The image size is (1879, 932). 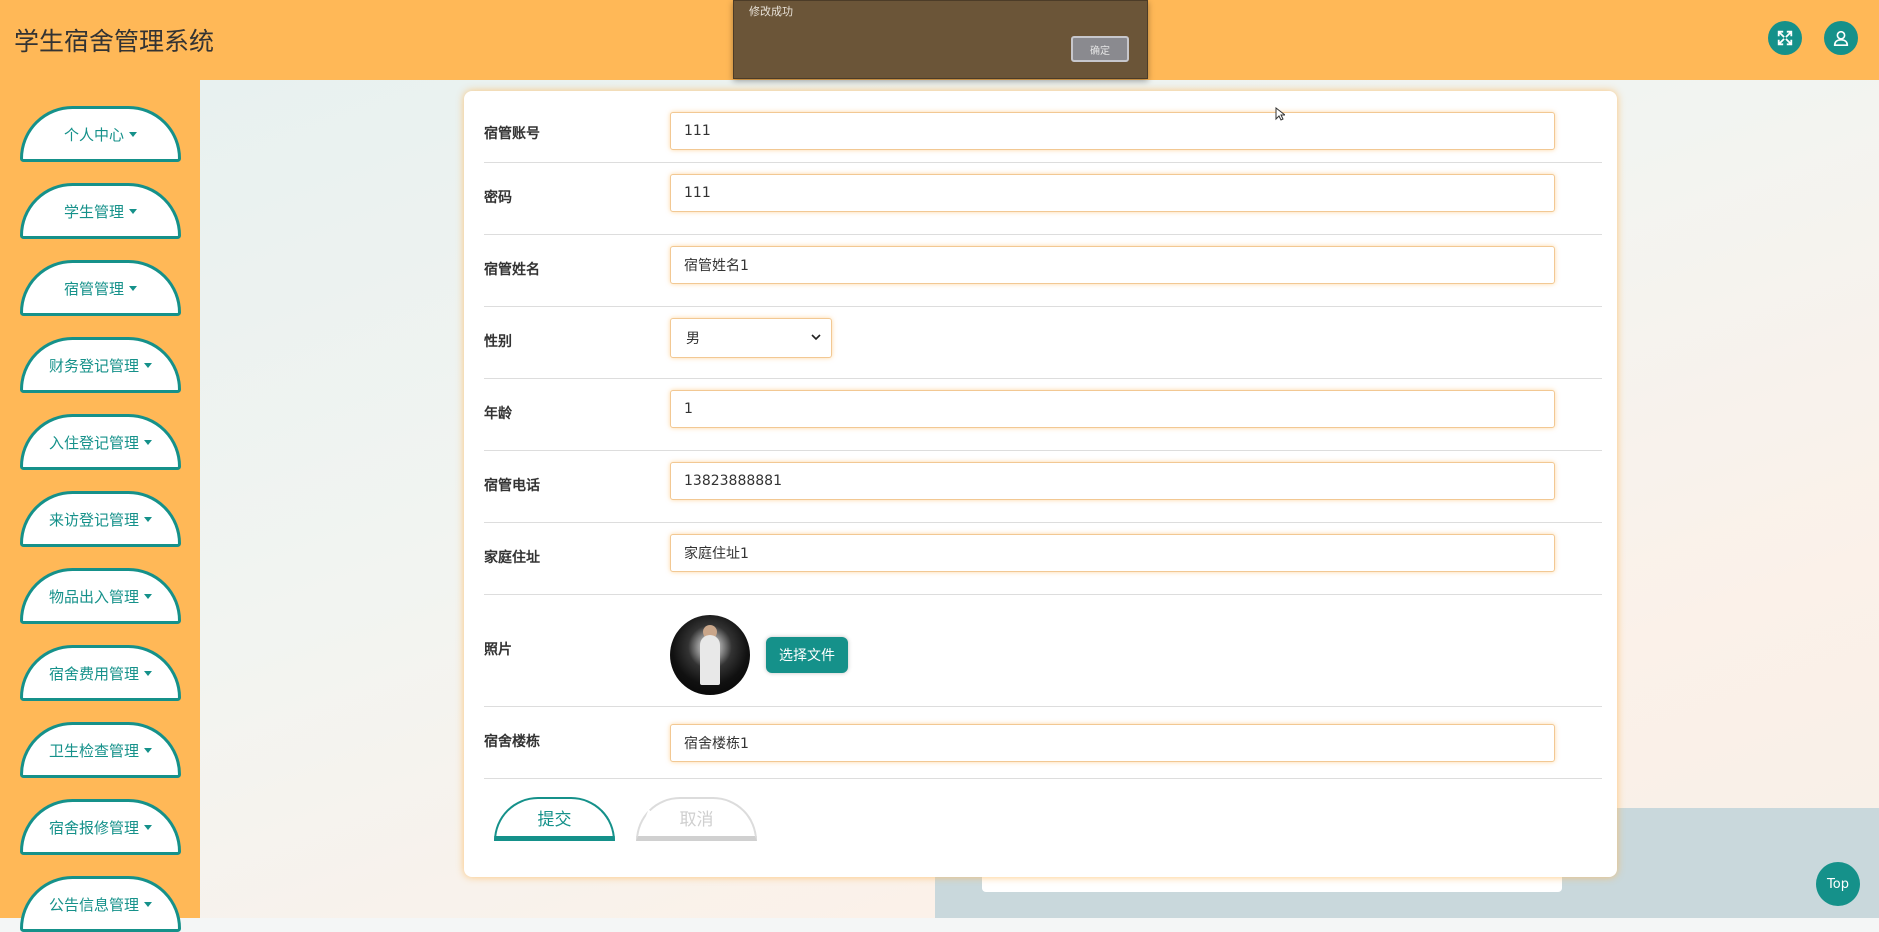 I want to click on form-row-age: 年龄 1, so click(x=1043, y=415).